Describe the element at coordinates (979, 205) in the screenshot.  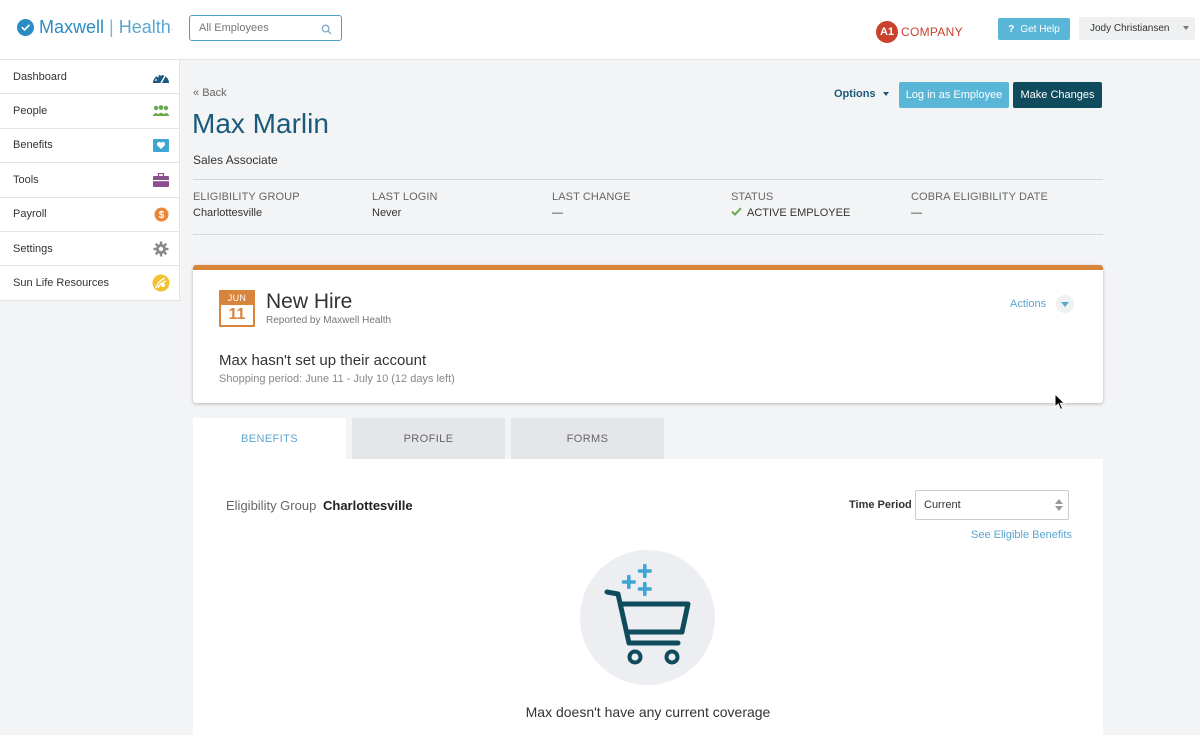
I see `cobra-eligibility-field: COBRA ELIGIBILITY DATE —` at that location.